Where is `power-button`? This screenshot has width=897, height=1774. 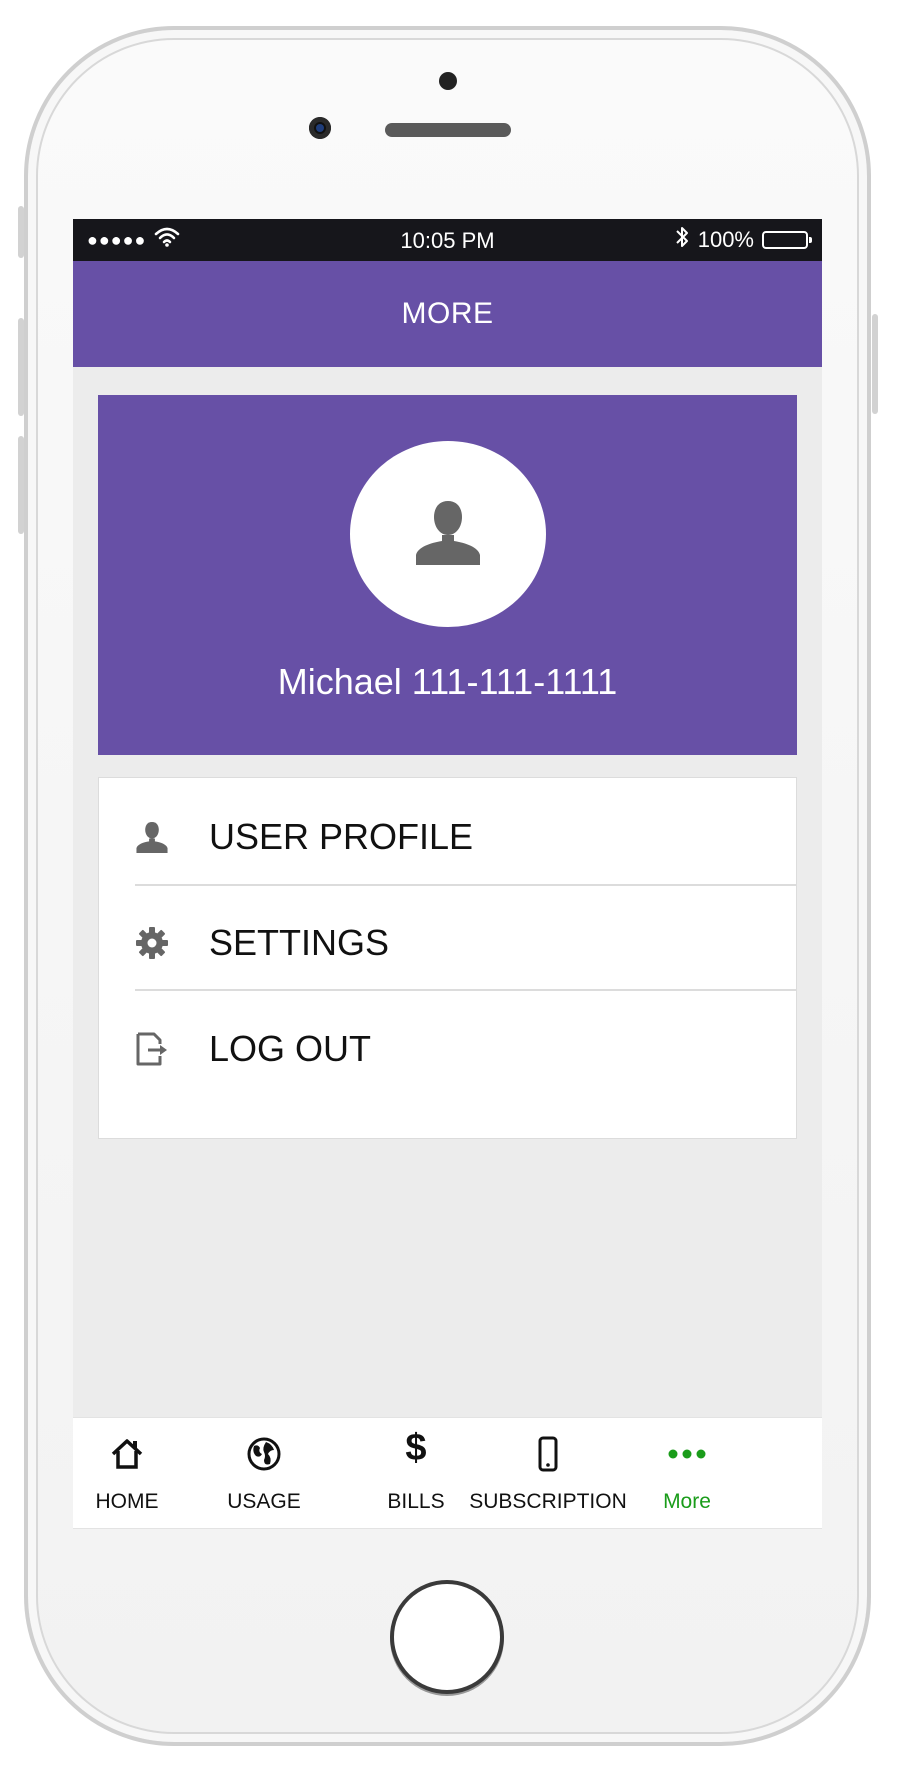
power-button is located at coordinates (875, 364).